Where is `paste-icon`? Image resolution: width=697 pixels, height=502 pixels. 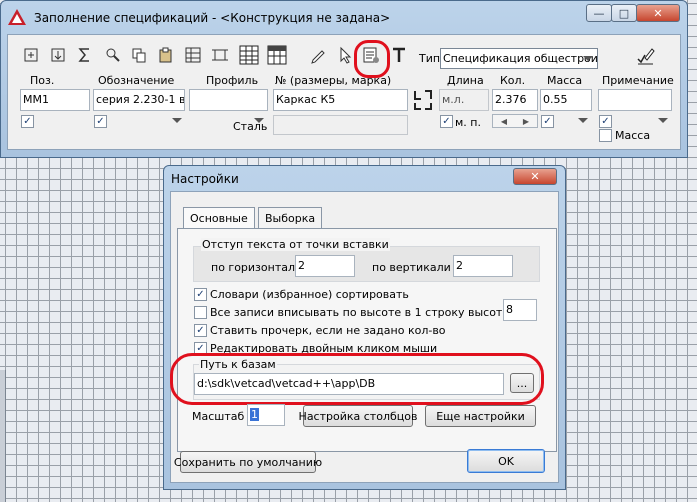
paste-icon is located at coordinates (166, 55).